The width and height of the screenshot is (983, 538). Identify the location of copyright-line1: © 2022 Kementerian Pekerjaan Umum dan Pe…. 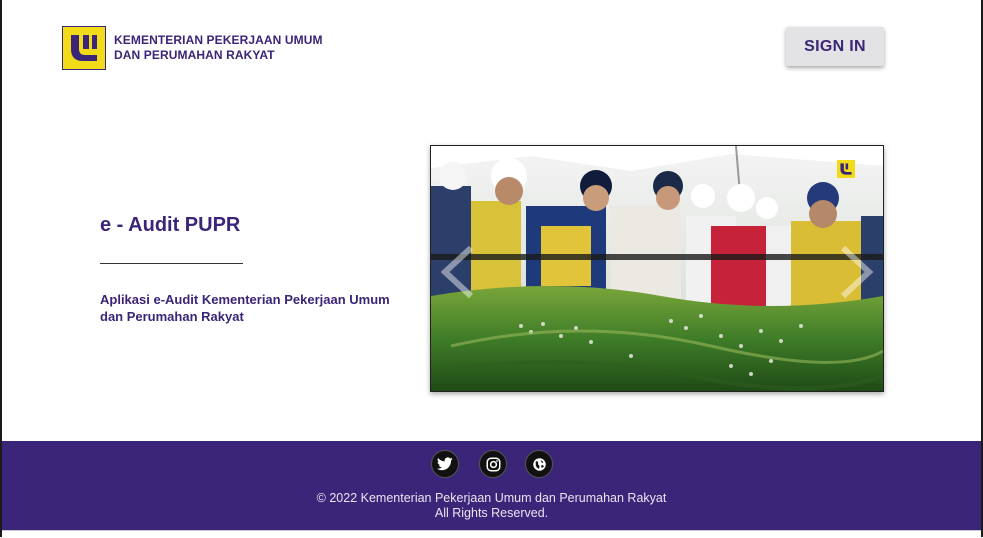
(491, 498).